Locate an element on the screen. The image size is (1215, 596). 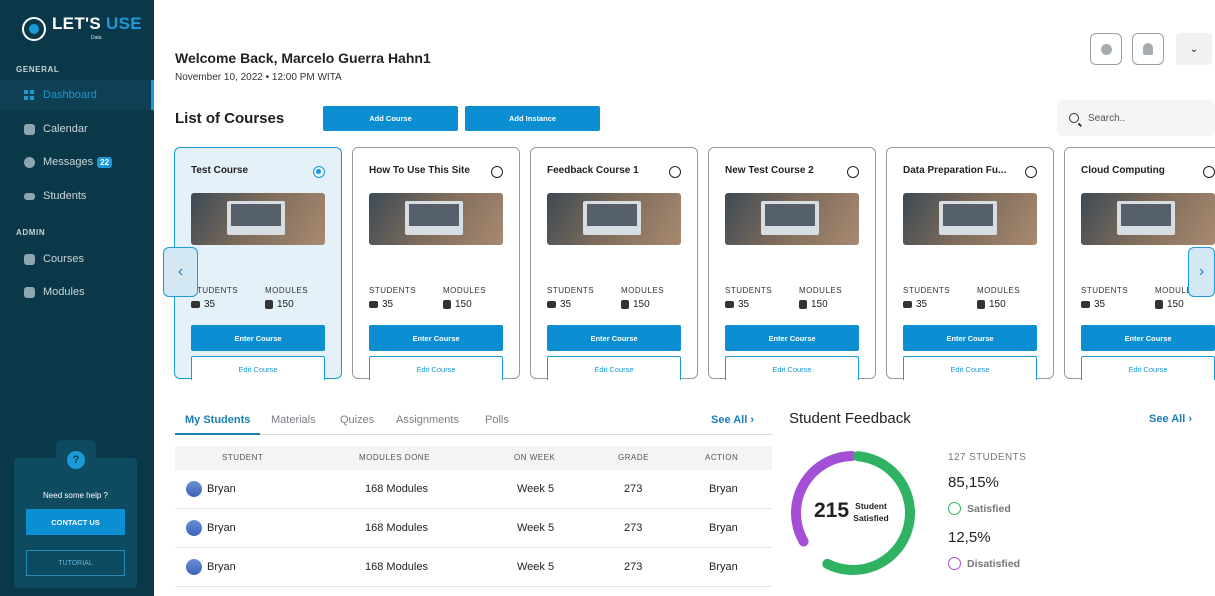
clock-button is located at coordinates (1106, 49).